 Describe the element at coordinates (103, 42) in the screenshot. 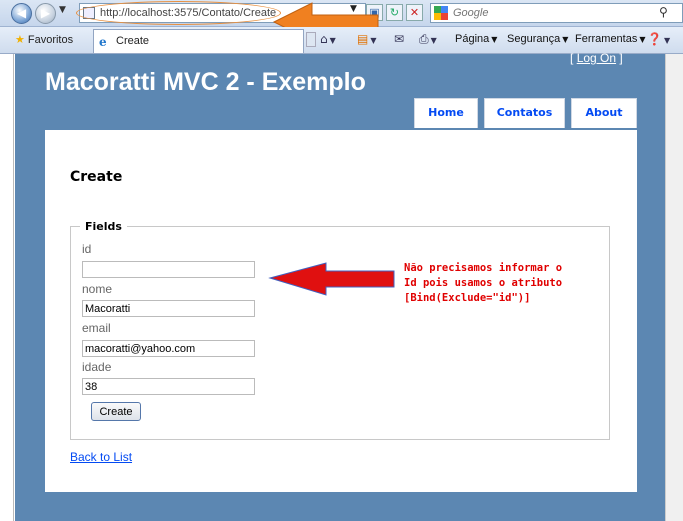

I see `ie-icon: e` at that location.